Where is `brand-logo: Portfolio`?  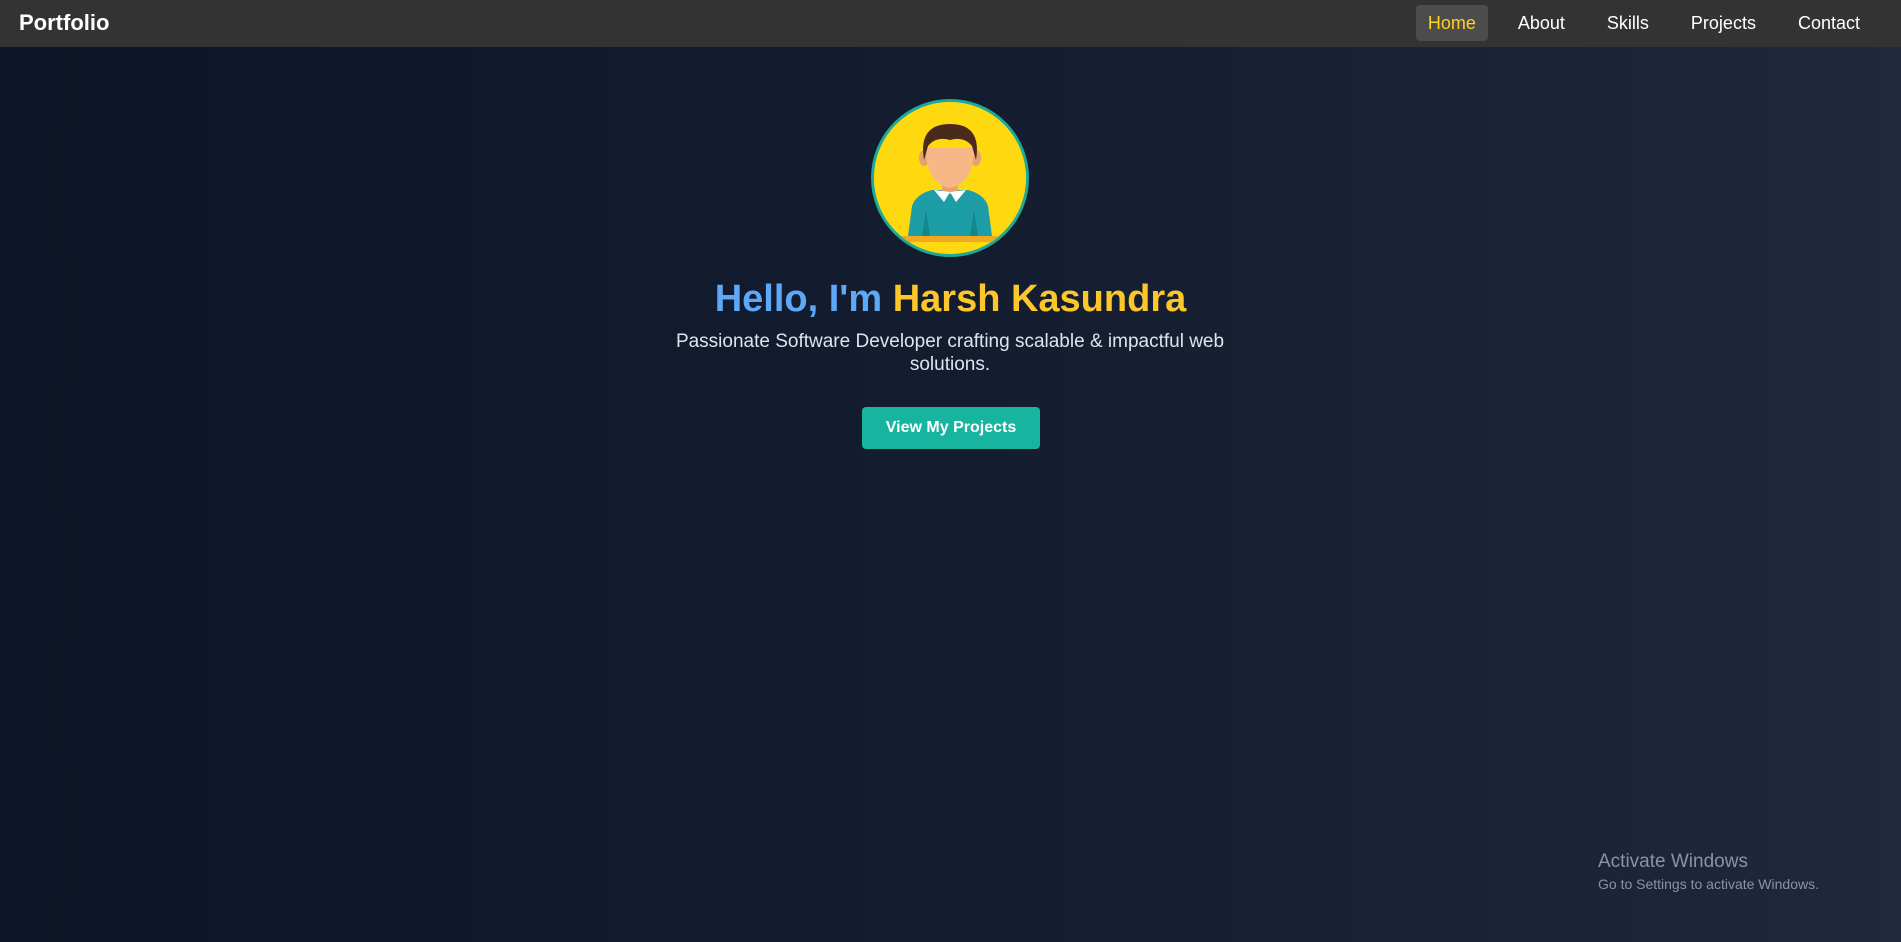 brand-logo: Portfolio is located at coordinates (64, 23).